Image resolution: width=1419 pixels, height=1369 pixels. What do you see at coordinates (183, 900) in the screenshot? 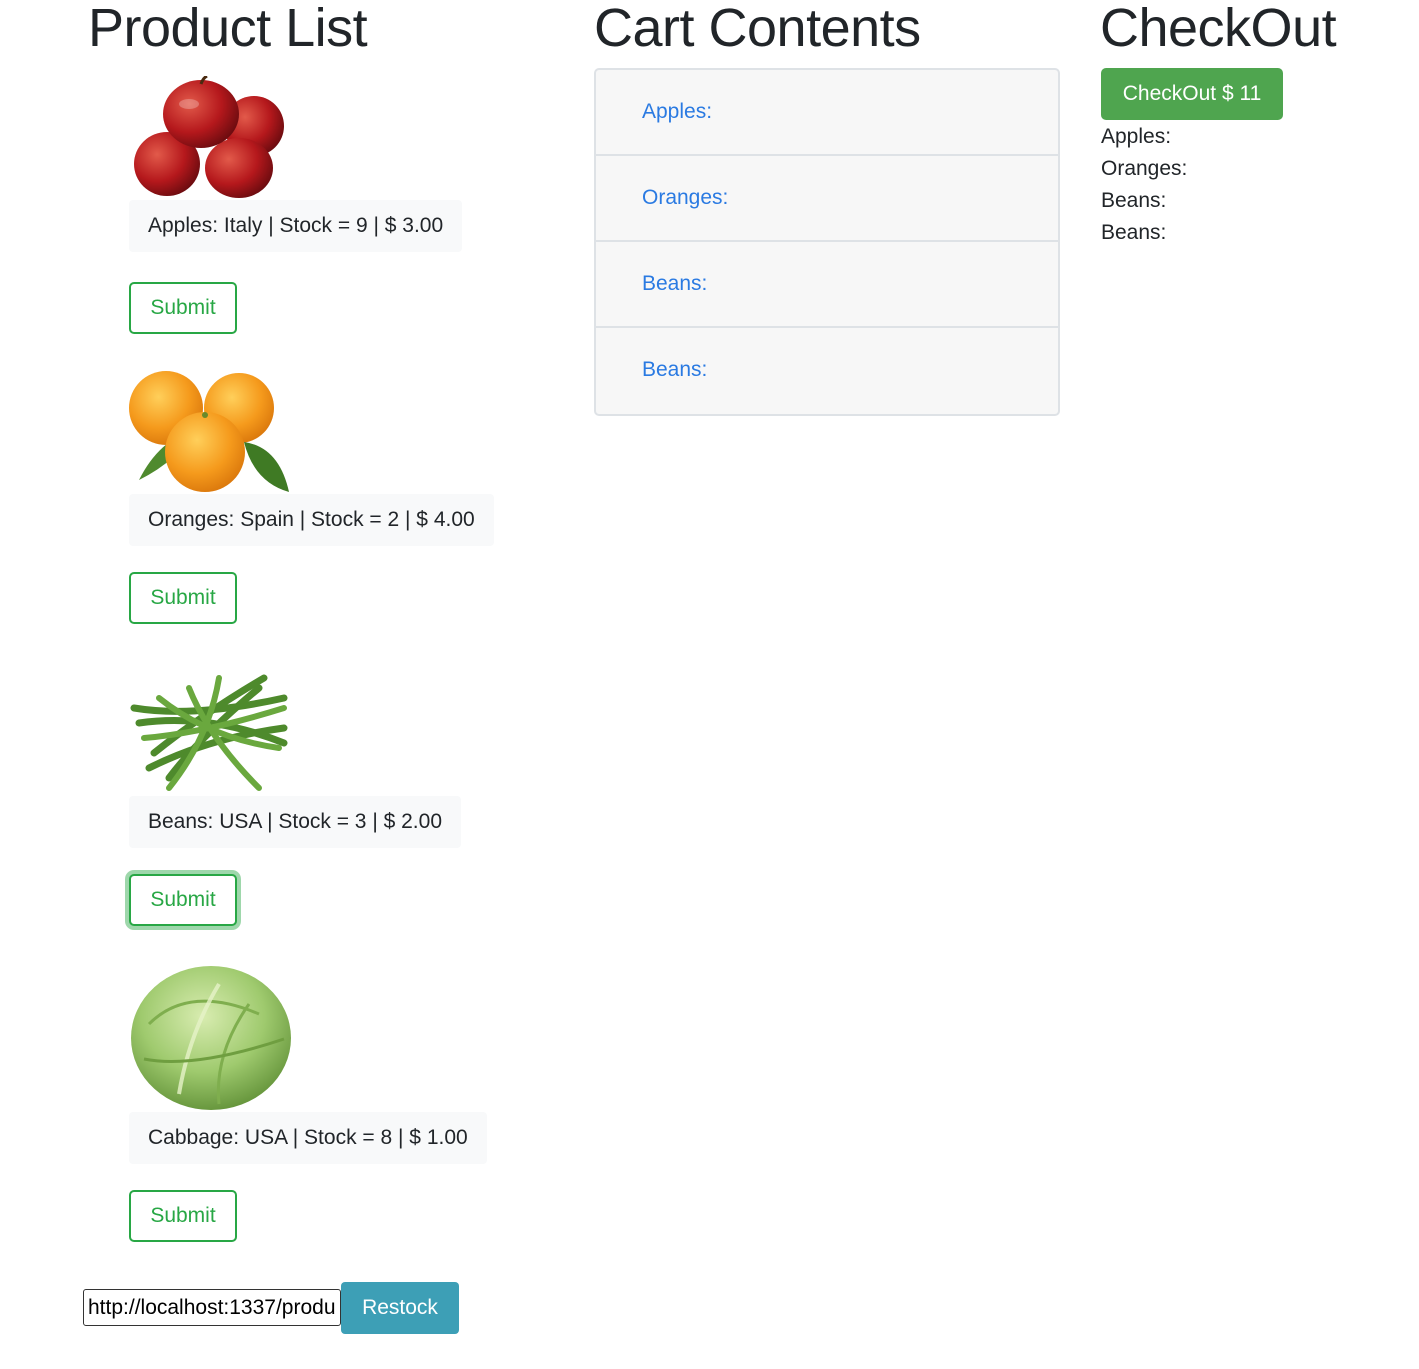
I see `submit-beans-button: Submit` at bounding box center [183, 900].